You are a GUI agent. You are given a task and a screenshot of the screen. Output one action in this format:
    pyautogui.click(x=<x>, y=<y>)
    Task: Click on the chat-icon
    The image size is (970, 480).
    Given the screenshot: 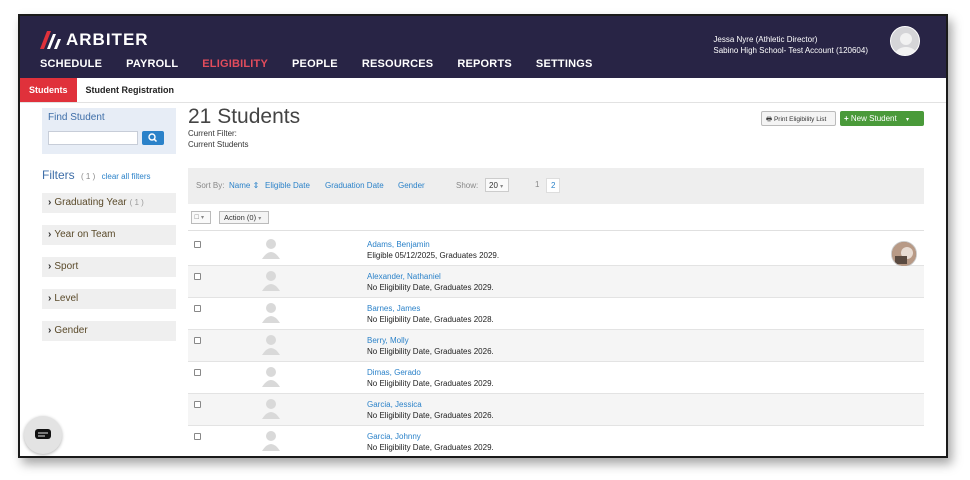 What is the action you would take?
    pyautogui.click(x=43, y=434)
    